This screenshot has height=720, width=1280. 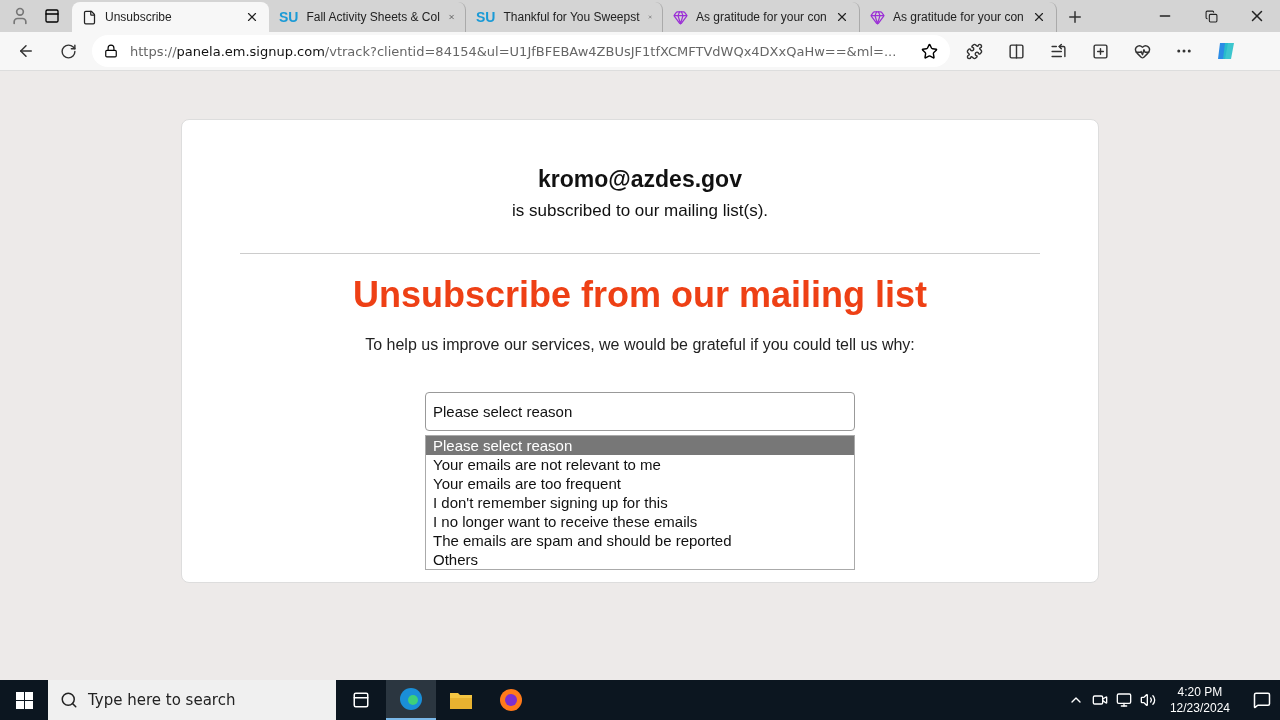 I want to click on search-placeholder: Type here to search, so click(x=162, y=700).